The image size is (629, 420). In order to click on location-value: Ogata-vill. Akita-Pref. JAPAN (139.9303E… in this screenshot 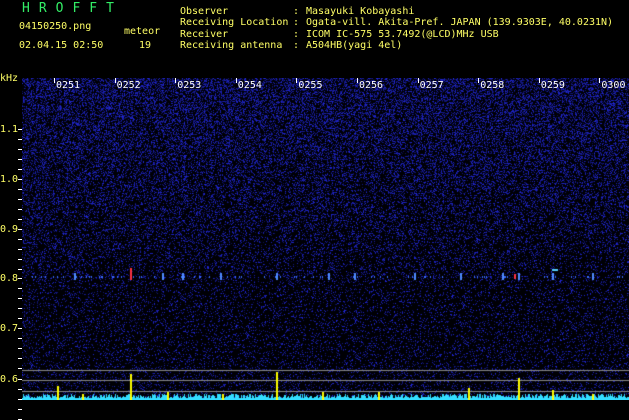, I will do `click(460, 22)`.